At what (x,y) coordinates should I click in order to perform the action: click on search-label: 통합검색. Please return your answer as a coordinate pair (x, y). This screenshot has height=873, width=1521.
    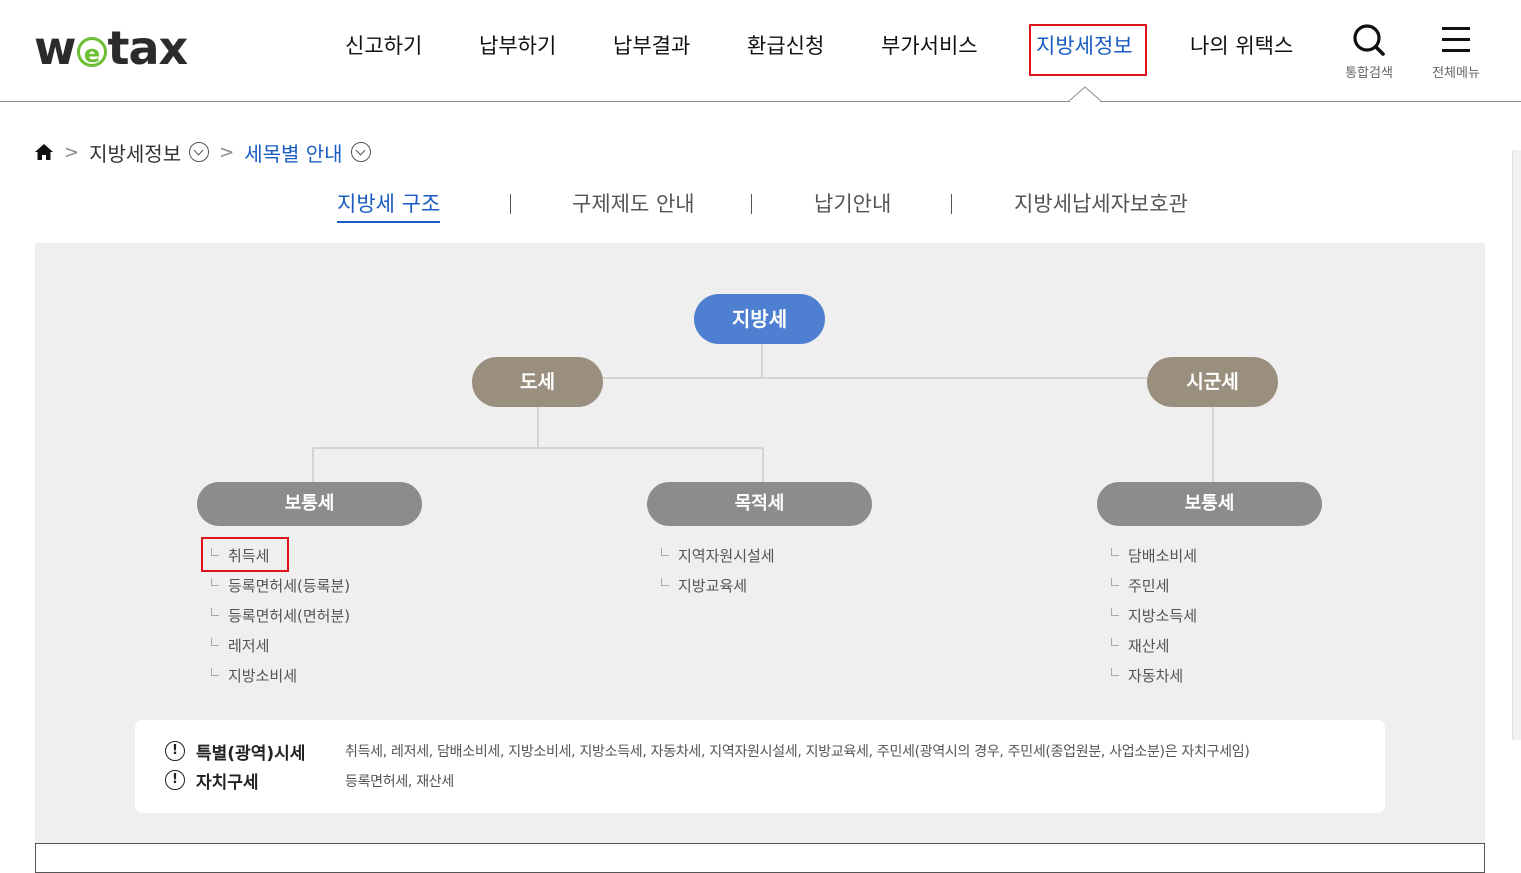
    Looking at the image, I should click on (1369, 73).